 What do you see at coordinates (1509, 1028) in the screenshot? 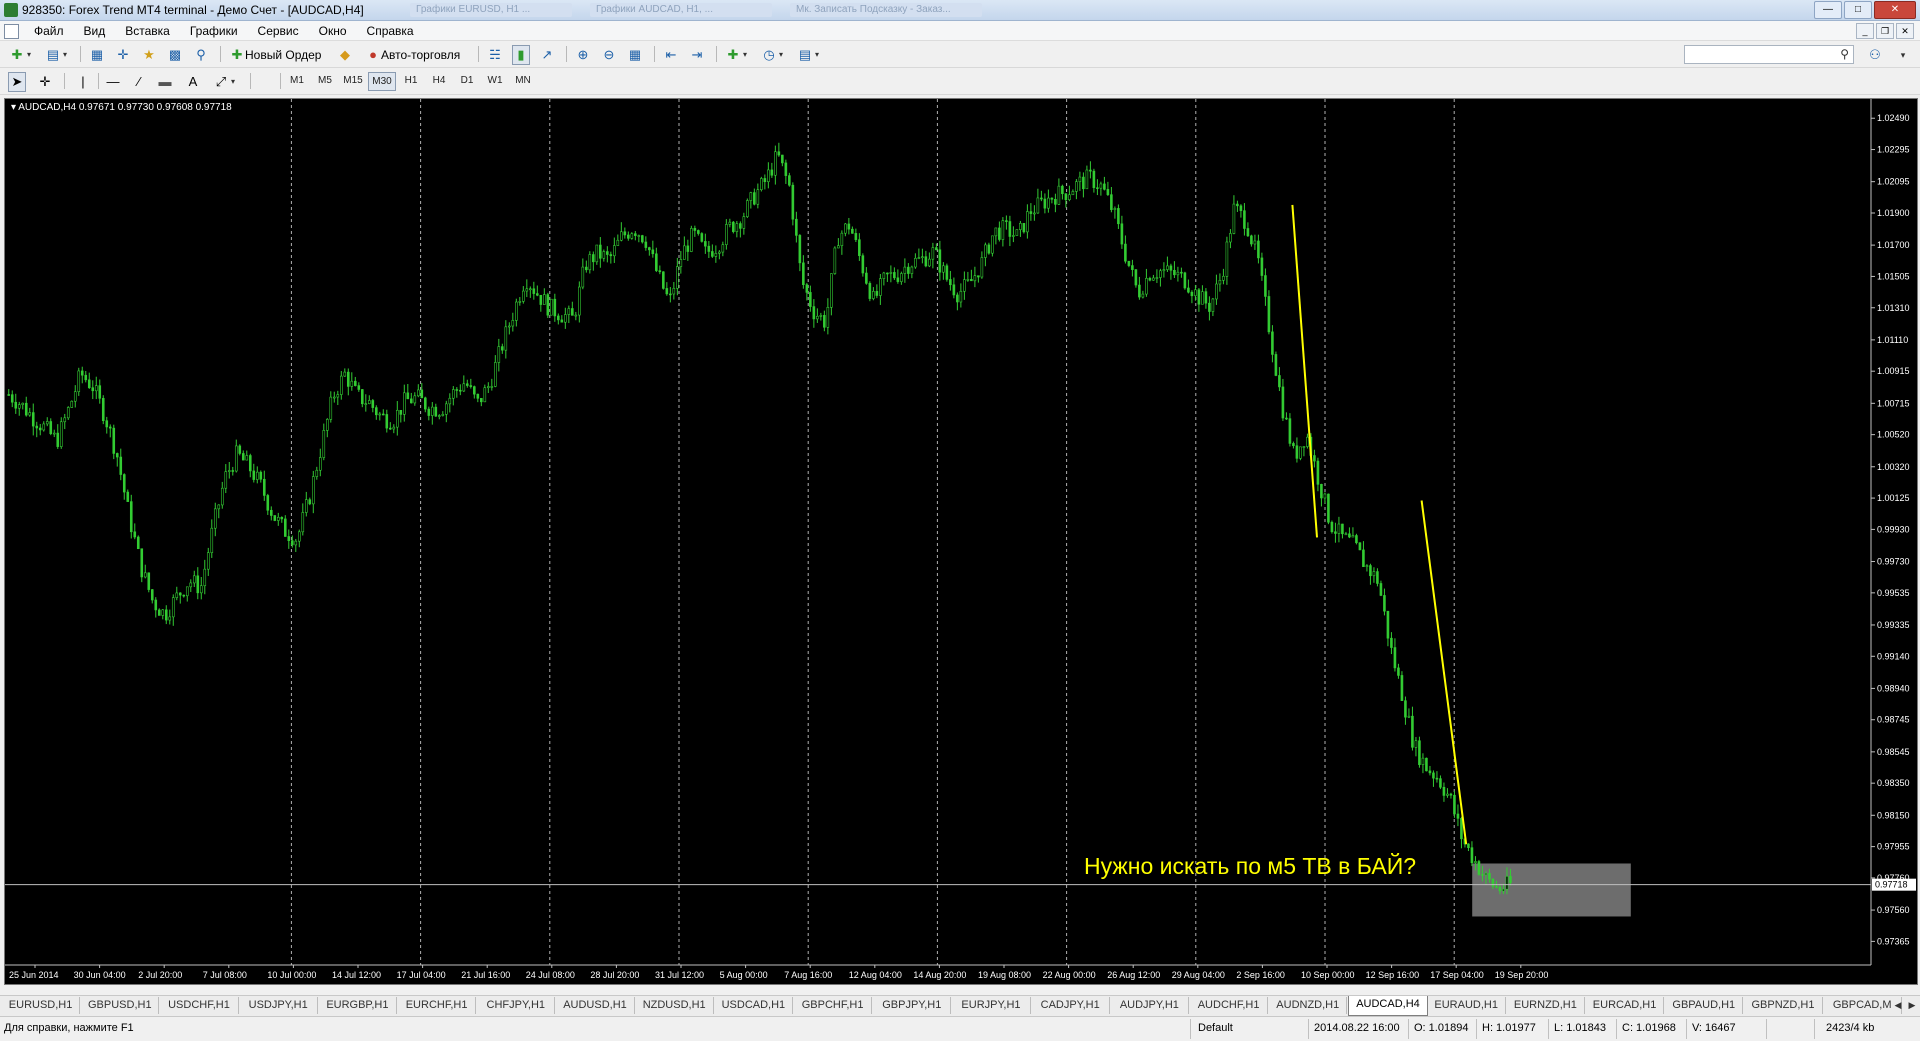
I see `high-price: H: 1.01977` at bounding box center [1509, 1028].